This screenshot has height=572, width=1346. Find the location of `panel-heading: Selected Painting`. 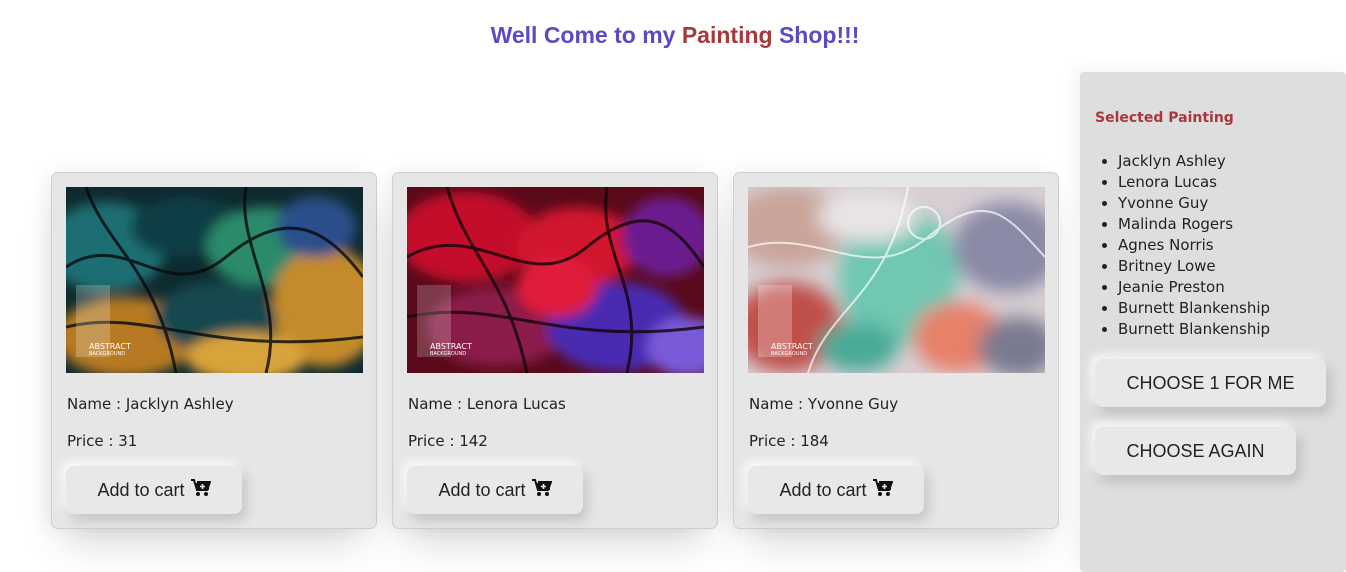

panel-heading: Selected Painting is located at coordinates (1164, 118).